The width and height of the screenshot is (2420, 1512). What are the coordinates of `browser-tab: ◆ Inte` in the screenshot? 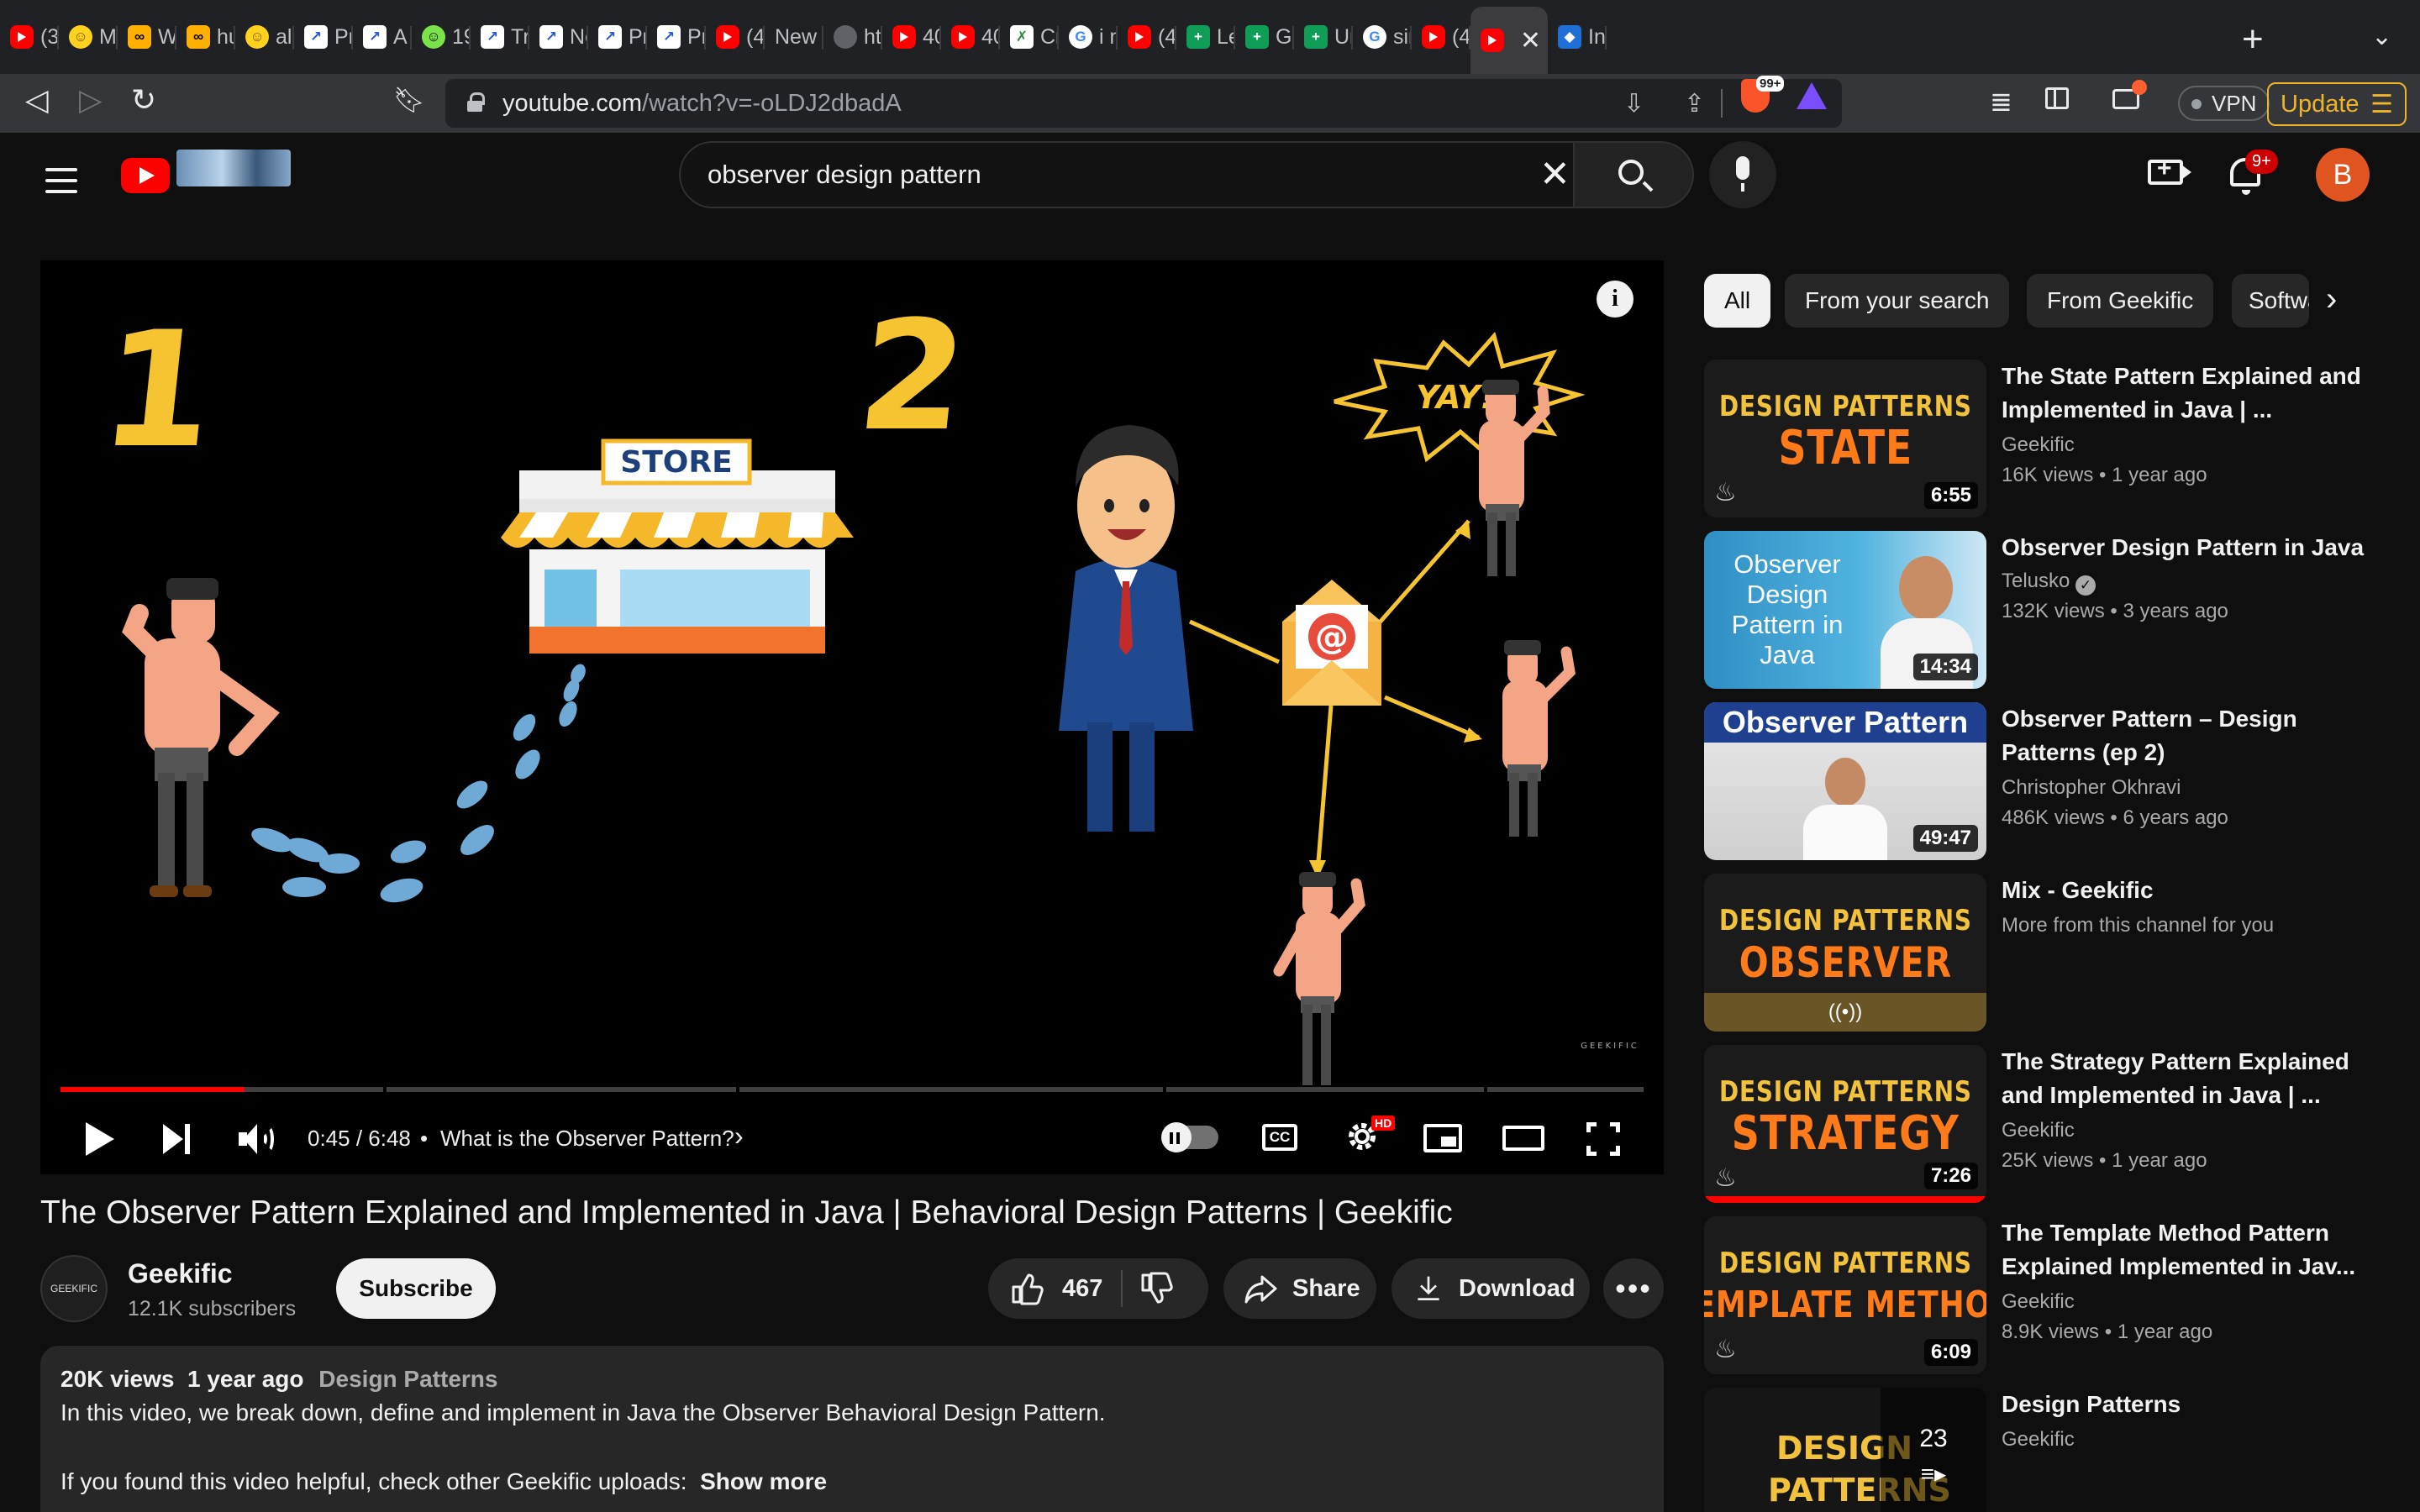 It's located at (1577, 37).